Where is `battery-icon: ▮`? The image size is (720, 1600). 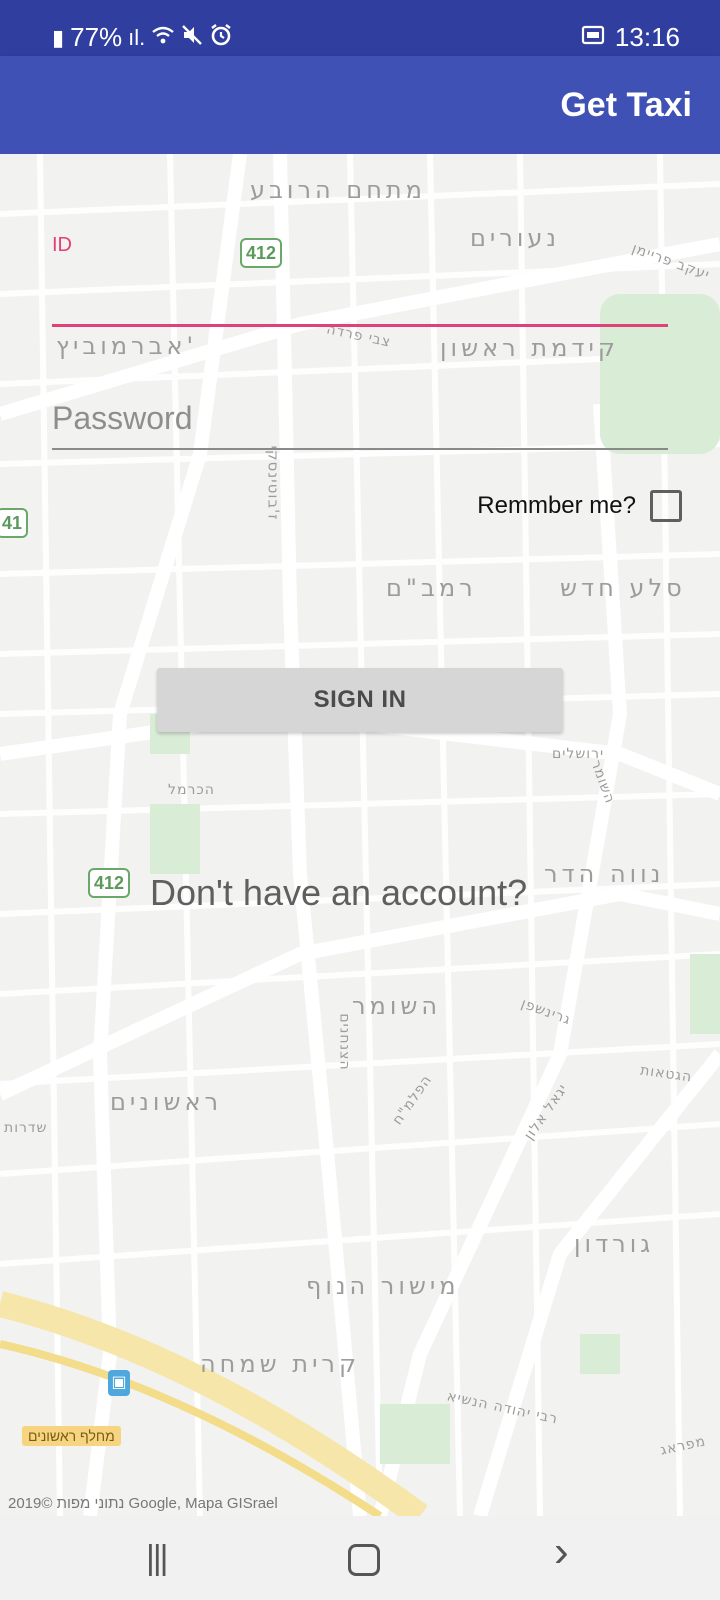
battery-icon: ▮ is located at coordinates (58, 37).